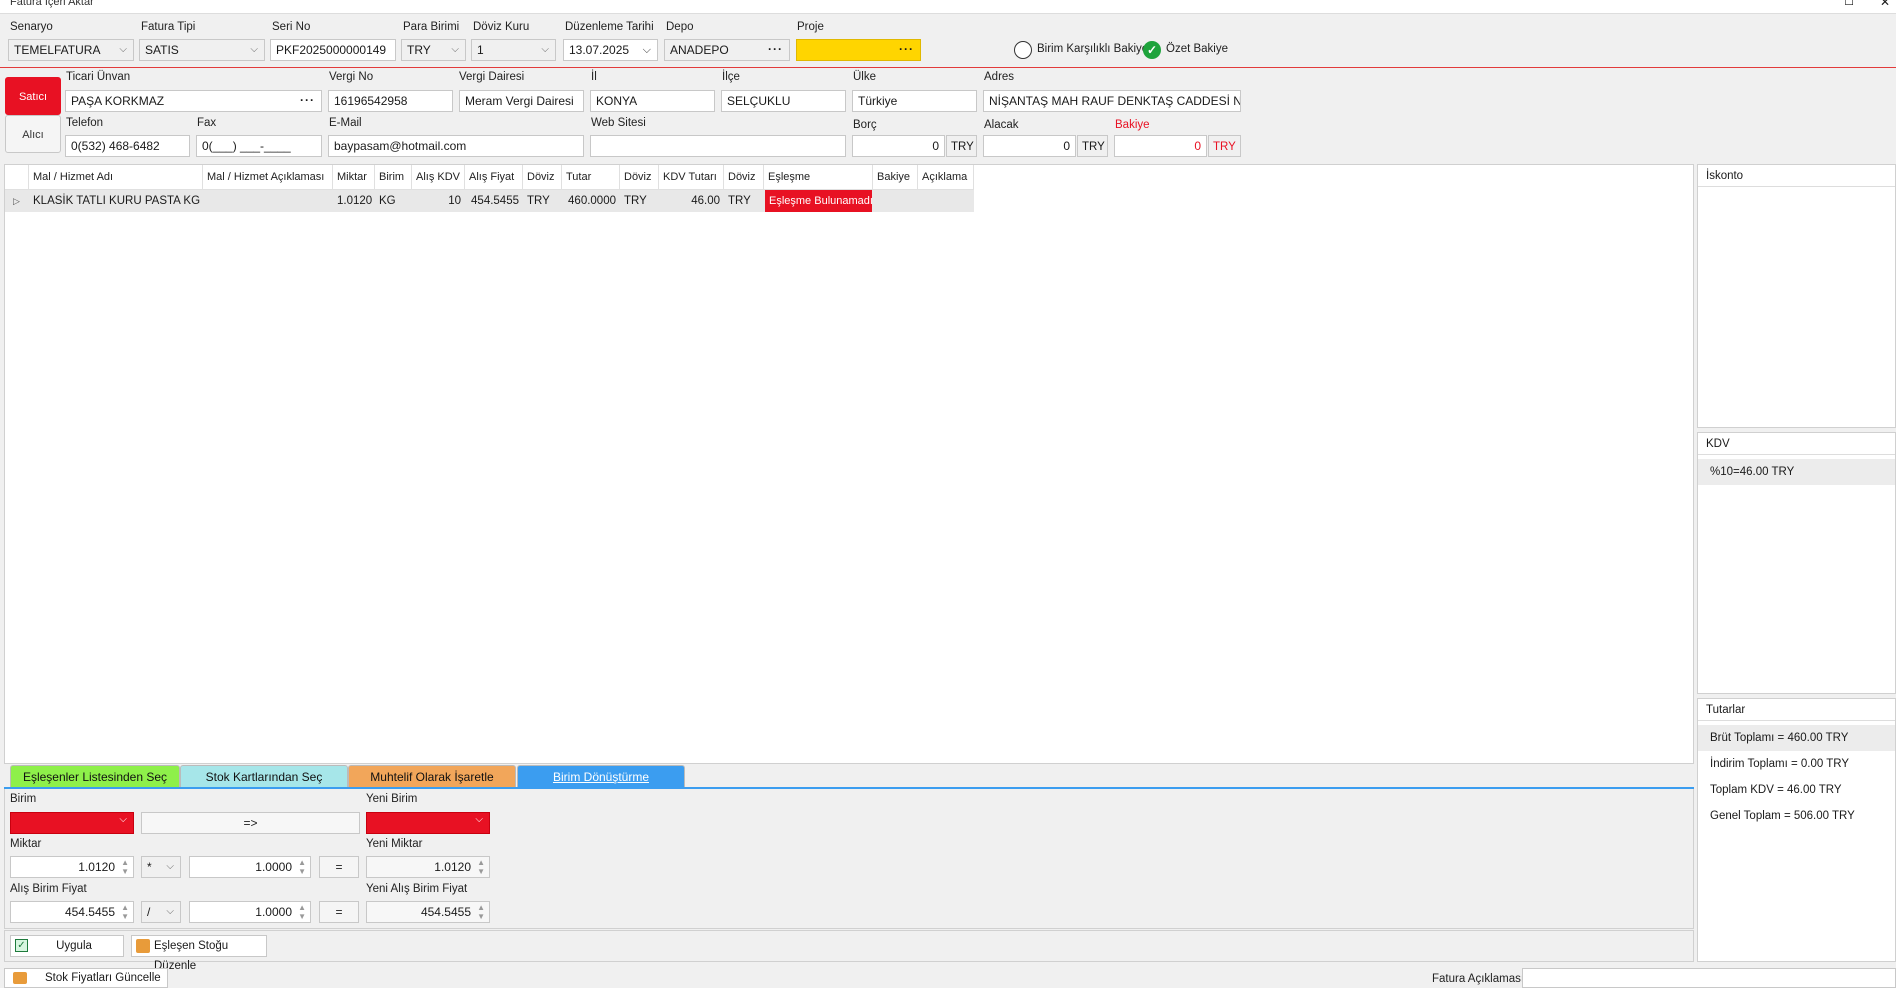  What do you see at coordinates (432, 776) in the screenshot?
I see `tab-muhtelif: Muhtelif Olarak İşaretle` at bounding box center [432, 776].